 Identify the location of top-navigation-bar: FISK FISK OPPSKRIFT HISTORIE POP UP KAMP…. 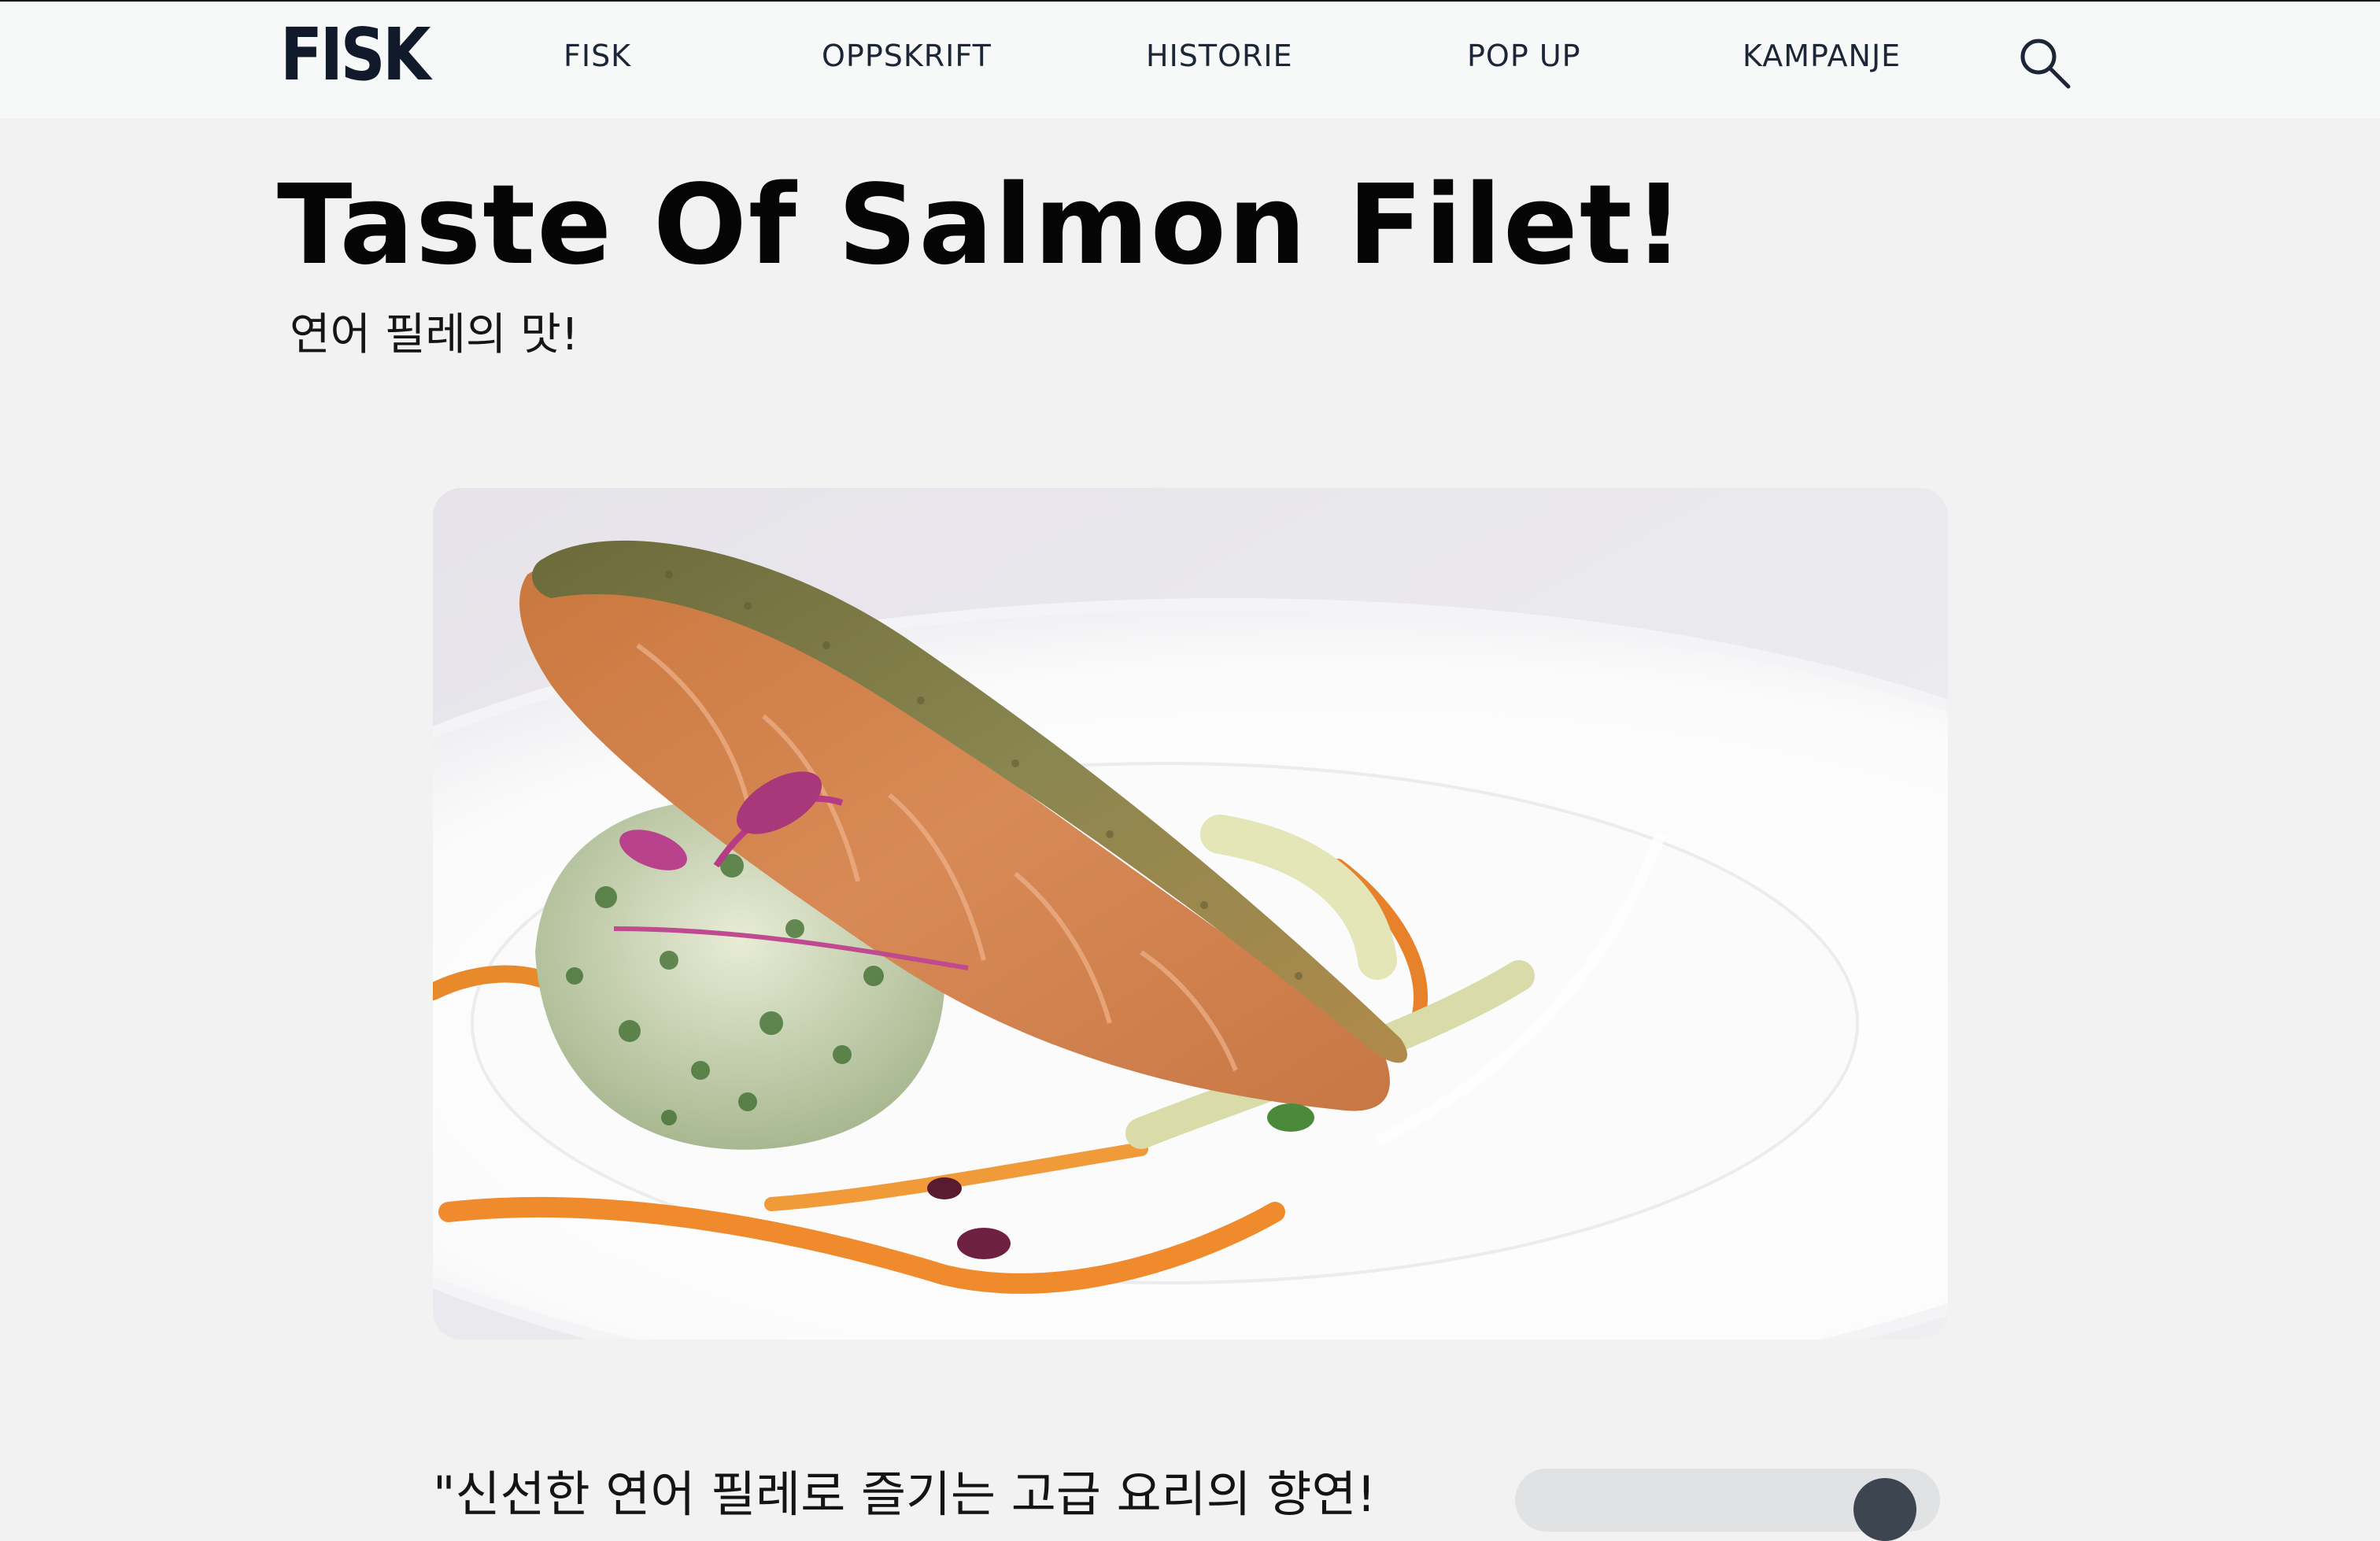
(1190, 59).